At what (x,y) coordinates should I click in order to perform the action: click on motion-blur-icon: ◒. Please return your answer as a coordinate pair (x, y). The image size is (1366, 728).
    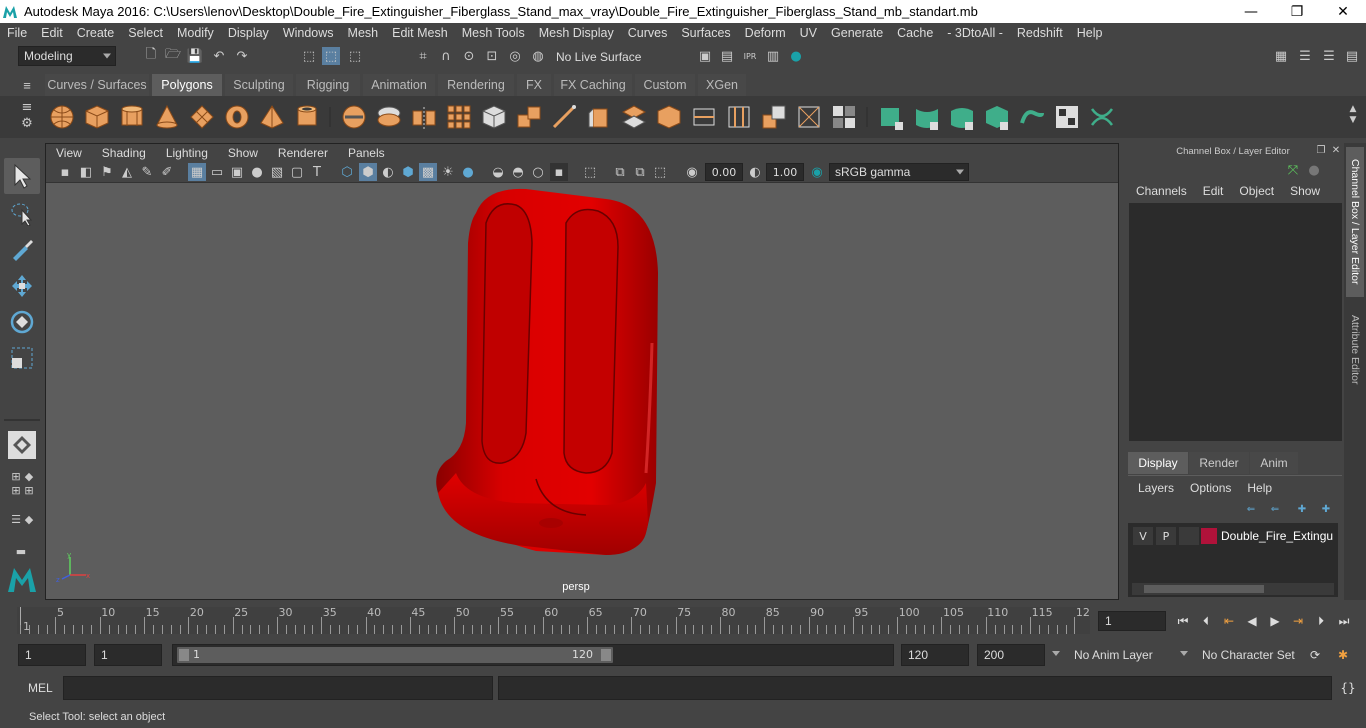
    Looking at the image, I should click on (498, 172).